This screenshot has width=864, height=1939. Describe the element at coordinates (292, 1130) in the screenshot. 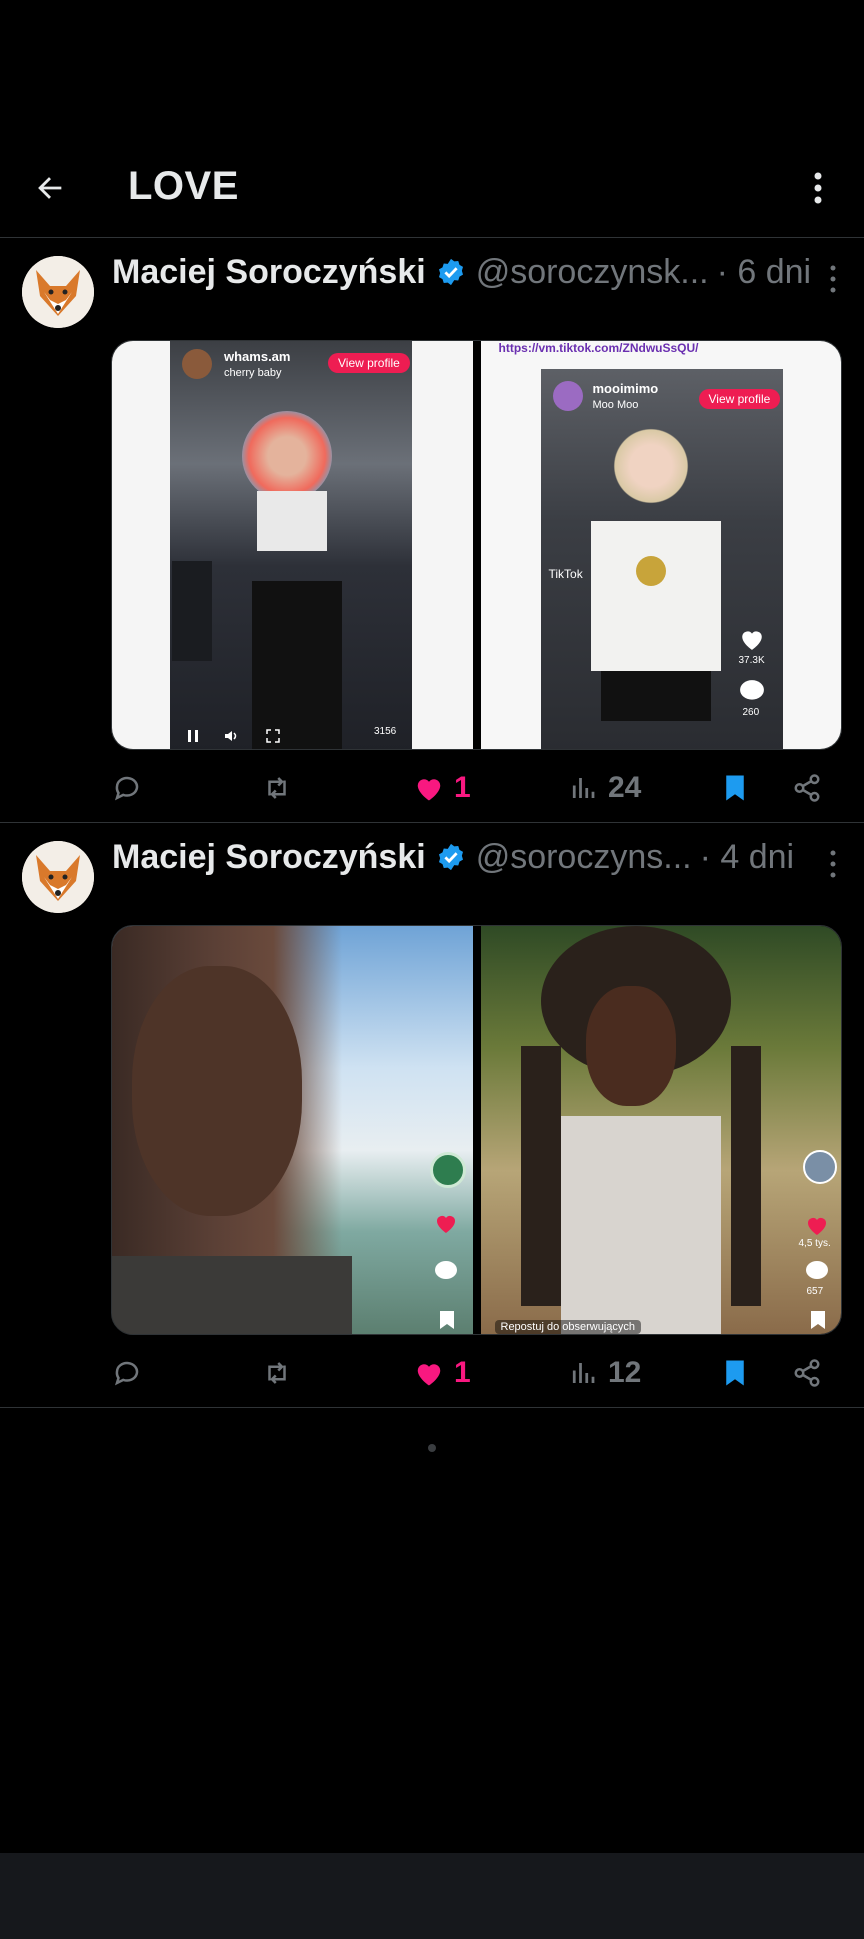

I see `media-thumbnail` at that location.